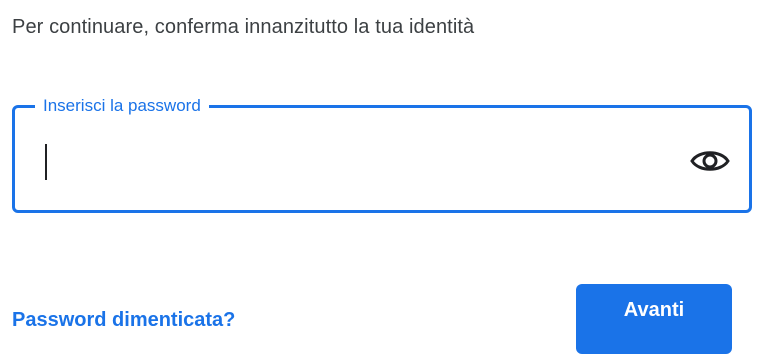 This screenshot has height=354, width=759. I want to click on show-password-toggle, so click(710, 161).